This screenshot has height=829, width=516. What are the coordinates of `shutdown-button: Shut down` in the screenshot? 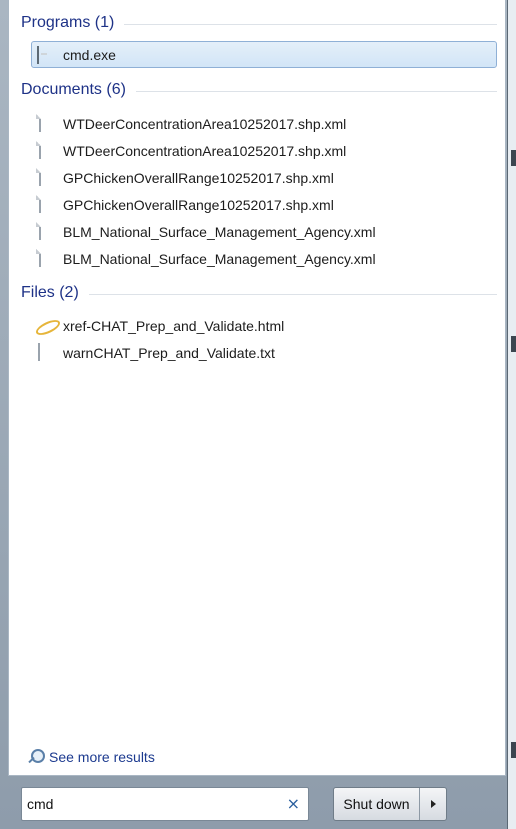 It's located at (377, 804).